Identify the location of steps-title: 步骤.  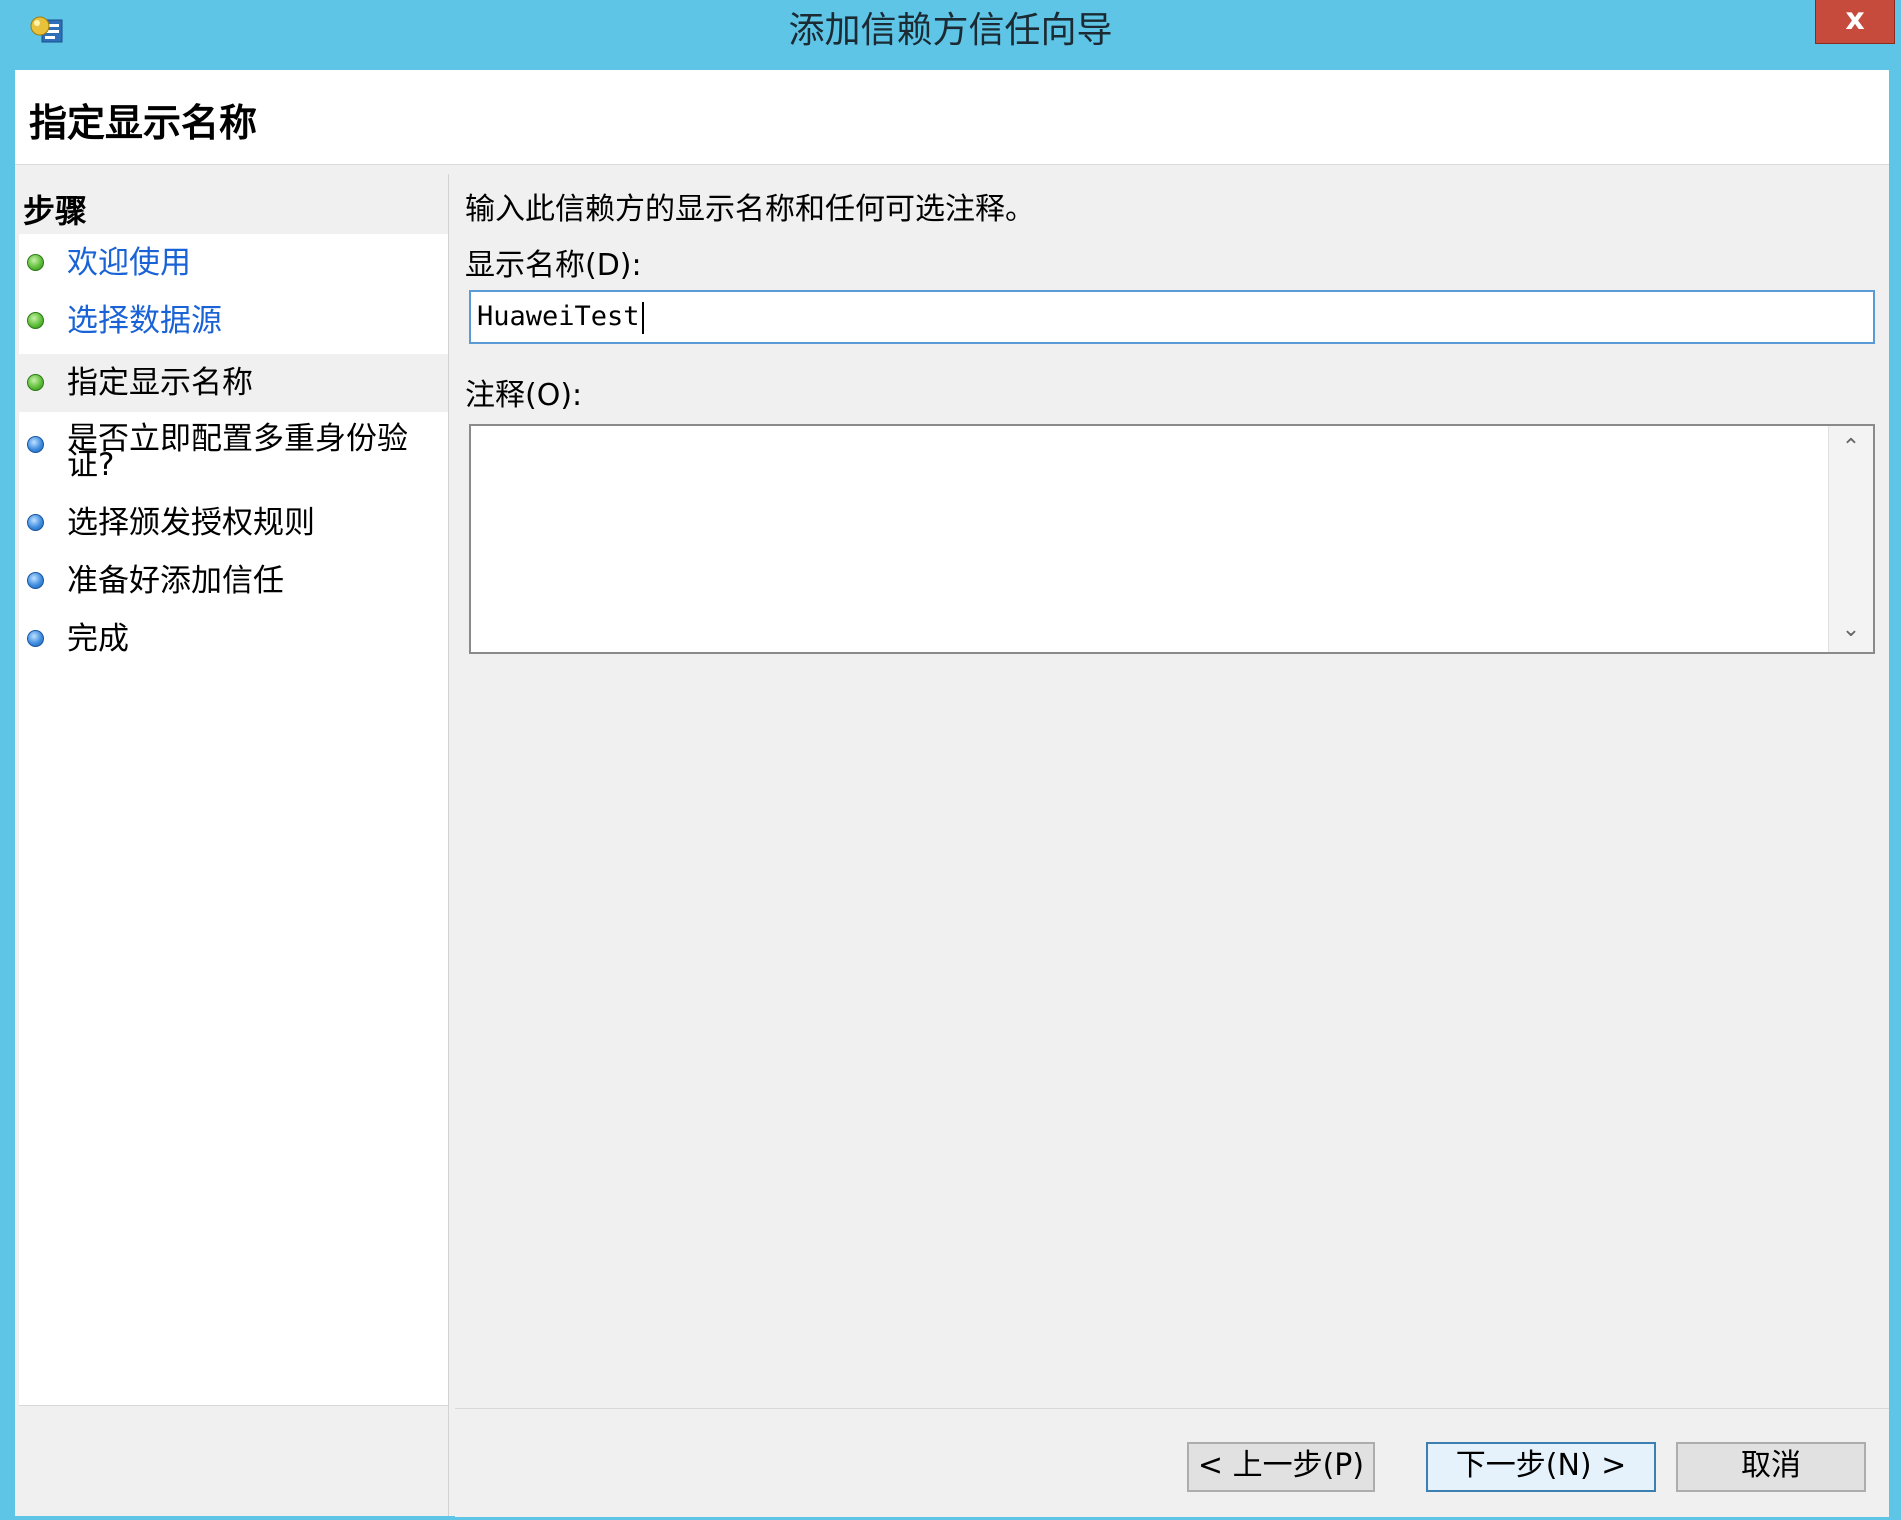
(55, 211).